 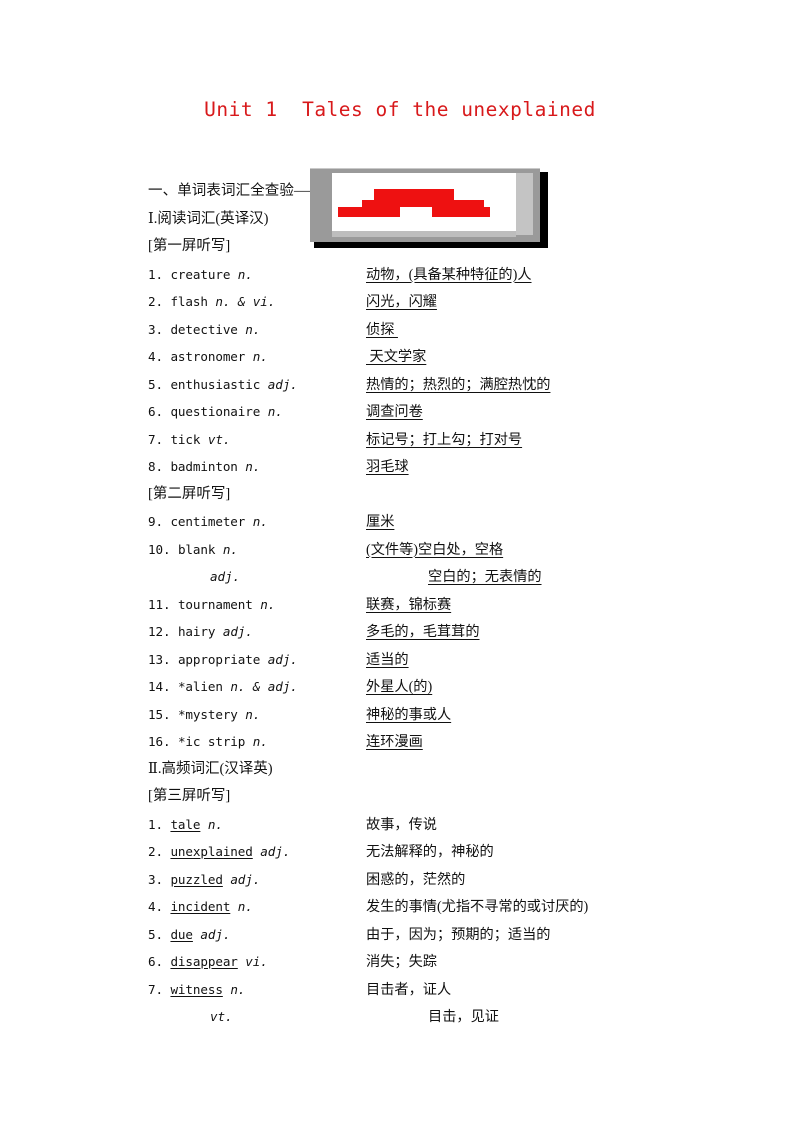 I want to click on vocab-row: 12. hairy adj. 多毛的，毛茸茸的, so click(x=398, y=632).